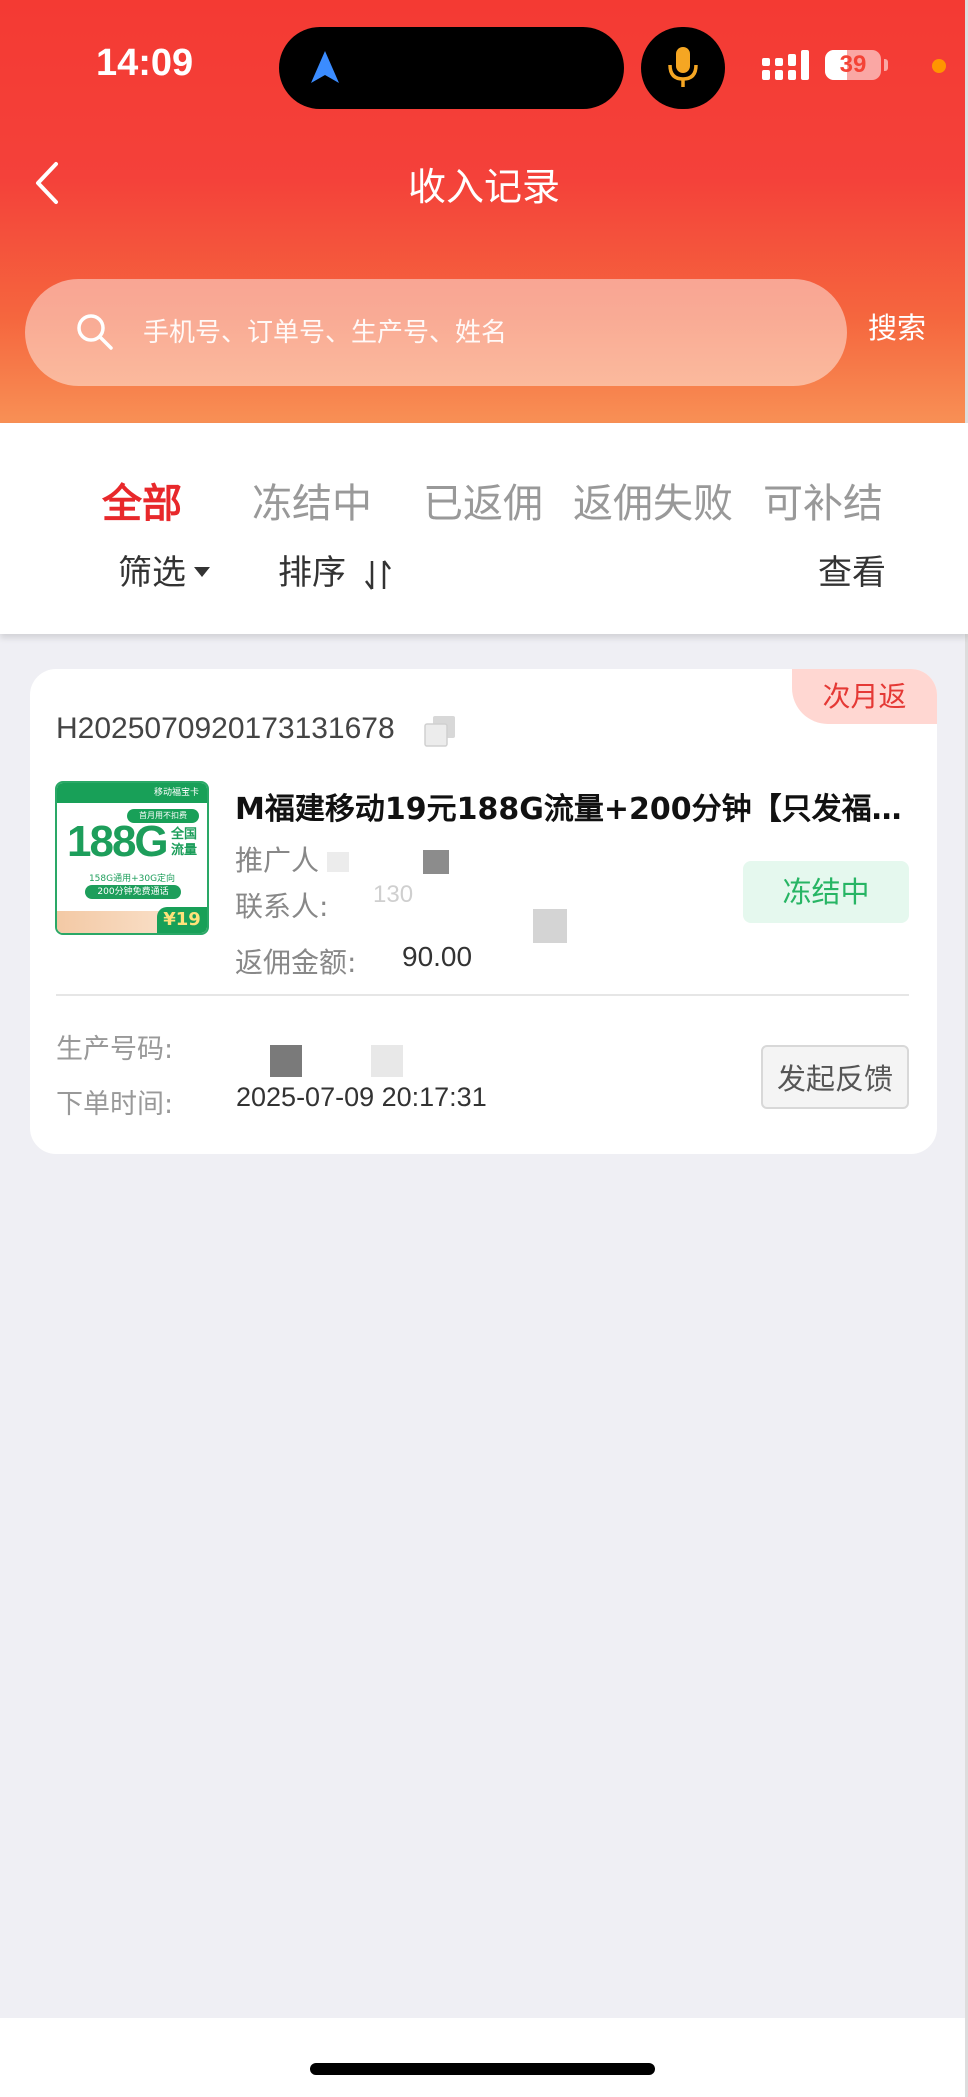  Describe the element at coordinates (312, 573) in the screenshot. I see `sort-label: 排序` at that location.